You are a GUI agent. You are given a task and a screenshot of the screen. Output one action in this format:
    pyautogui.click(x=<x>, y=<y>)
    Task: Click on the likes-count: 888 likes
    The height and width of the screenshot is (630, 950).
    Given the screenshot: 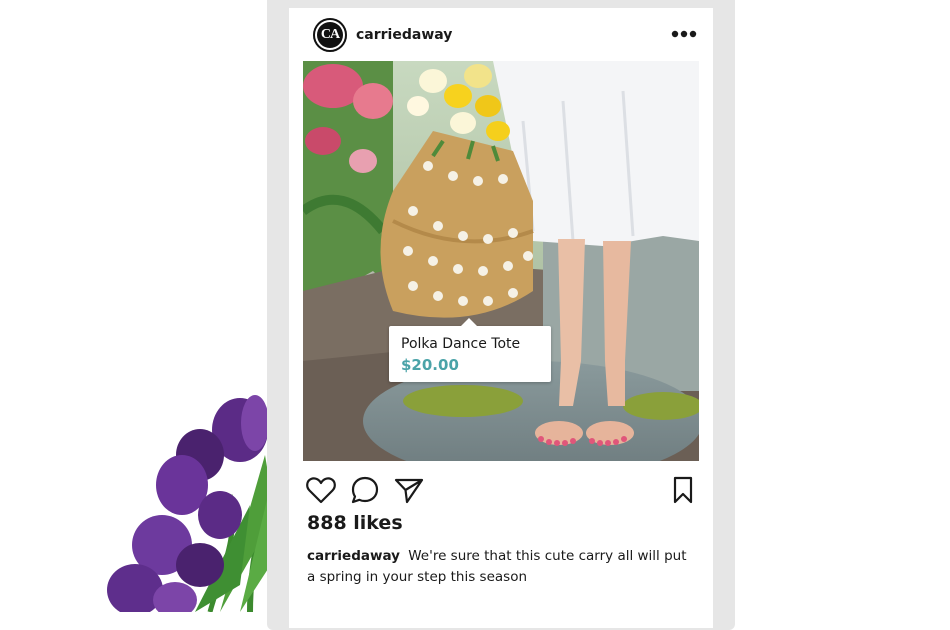 What is the action you would take?
    pyautogui.click(x=355, y=523)
    